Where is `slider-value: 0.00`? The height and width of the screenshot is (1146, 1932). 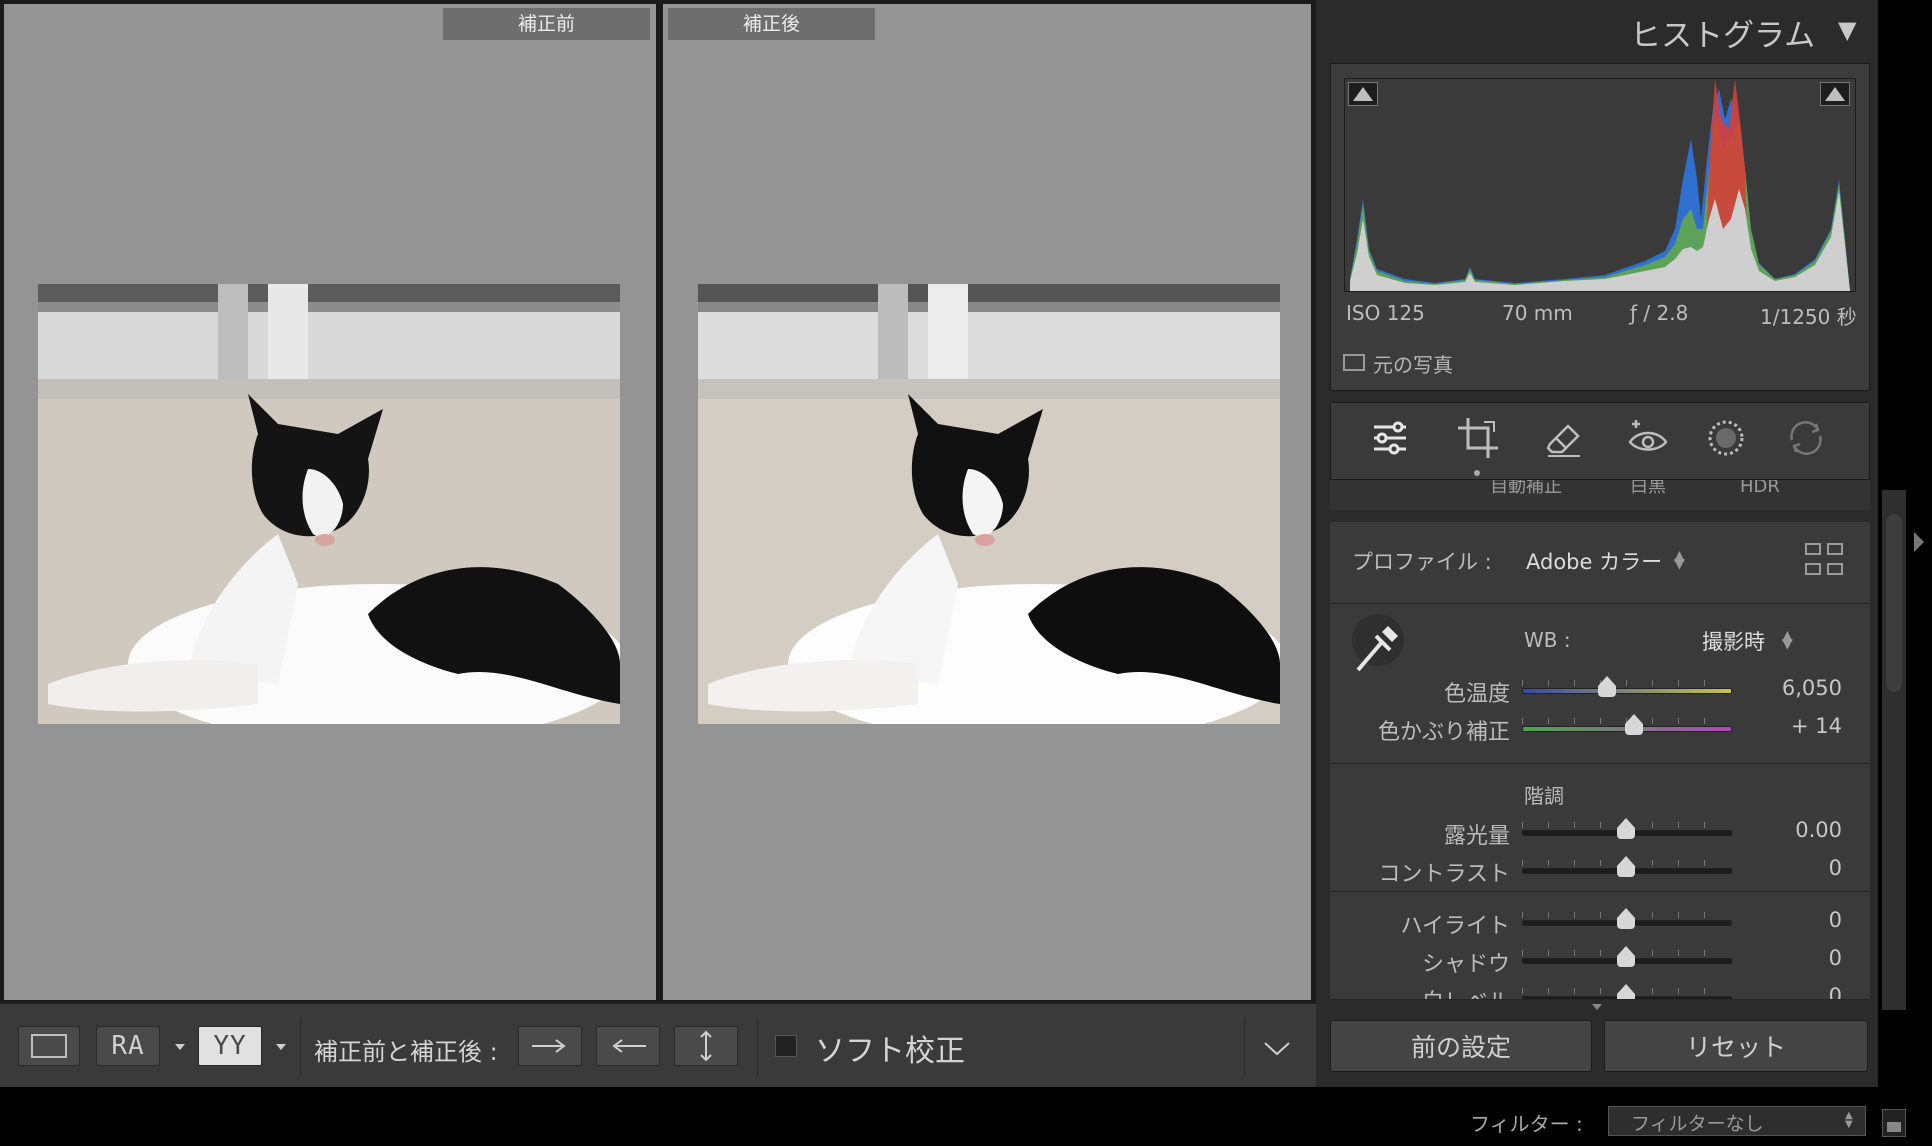 slider-value: 0.00 is located at coordinates (1802, 830).